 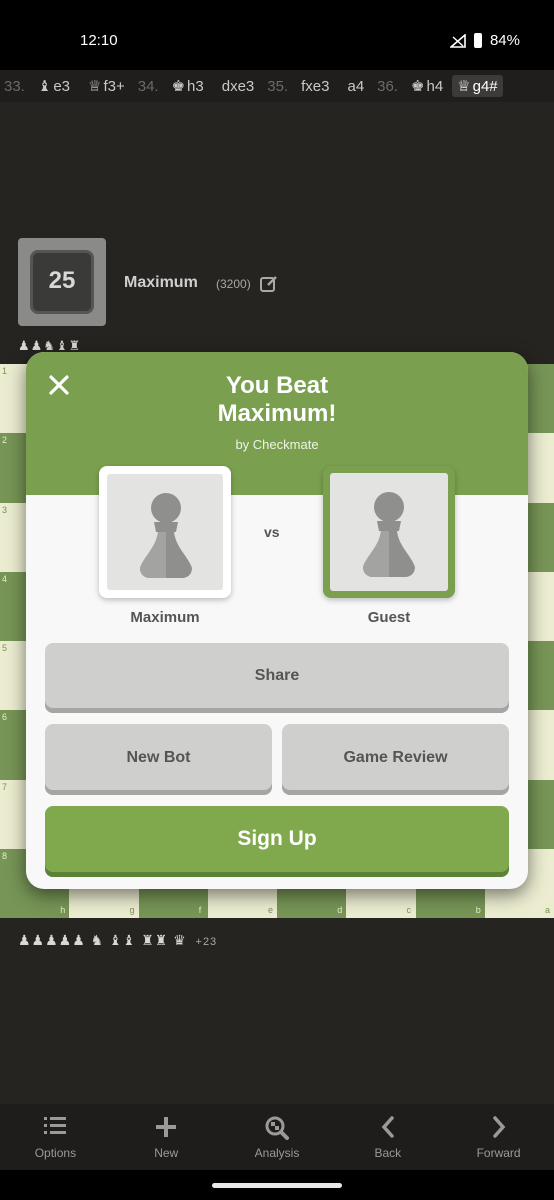 I want to click on file-label: e, so click(x=271, y=910).